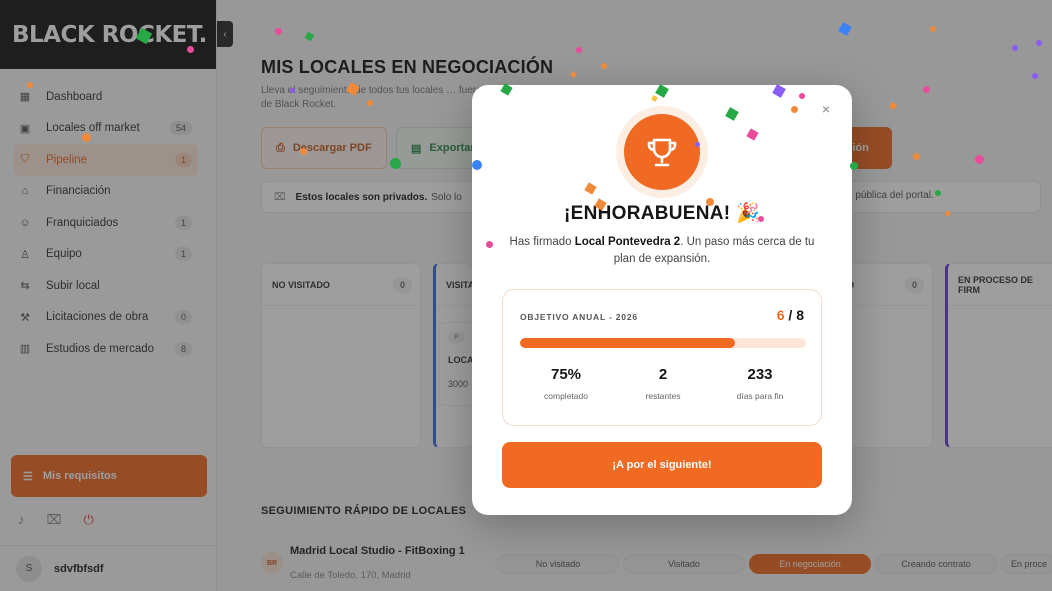  I want to click on stat-label: restantes, so click(663, 396).